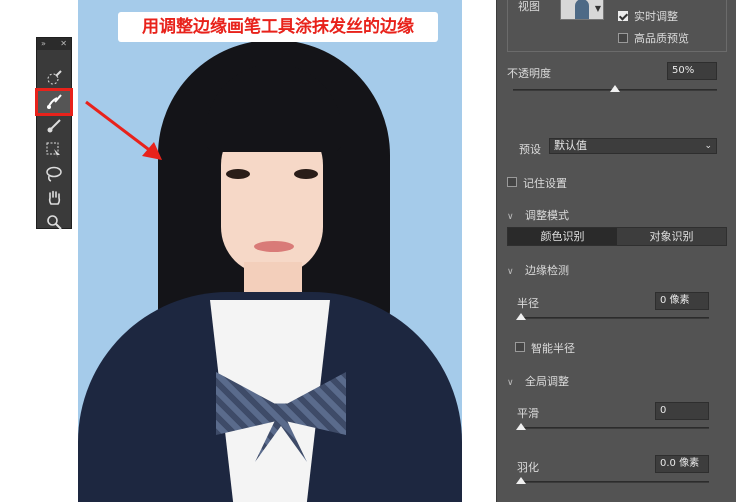 The width and height of the screenshot is (736, 502). Describe the element at coordinates (306, 174) in the screenshot. I see `right-eye` at that location.